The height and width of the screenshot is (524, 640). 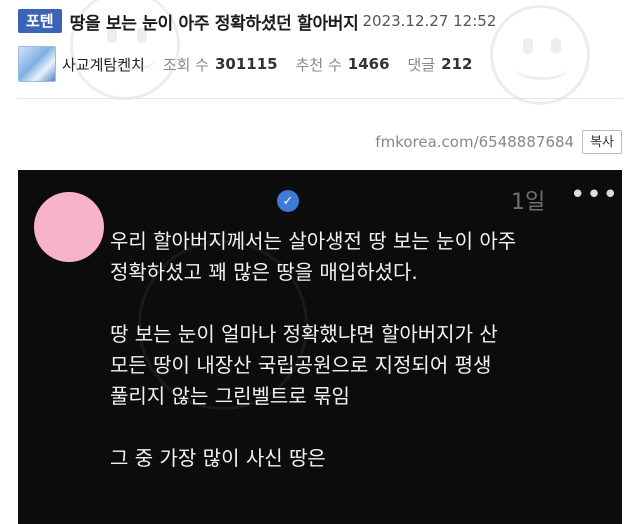 What do you see at coordinates (320, 98) in the screenshot?
I see `header-divider` at bounding box center [320, 98].